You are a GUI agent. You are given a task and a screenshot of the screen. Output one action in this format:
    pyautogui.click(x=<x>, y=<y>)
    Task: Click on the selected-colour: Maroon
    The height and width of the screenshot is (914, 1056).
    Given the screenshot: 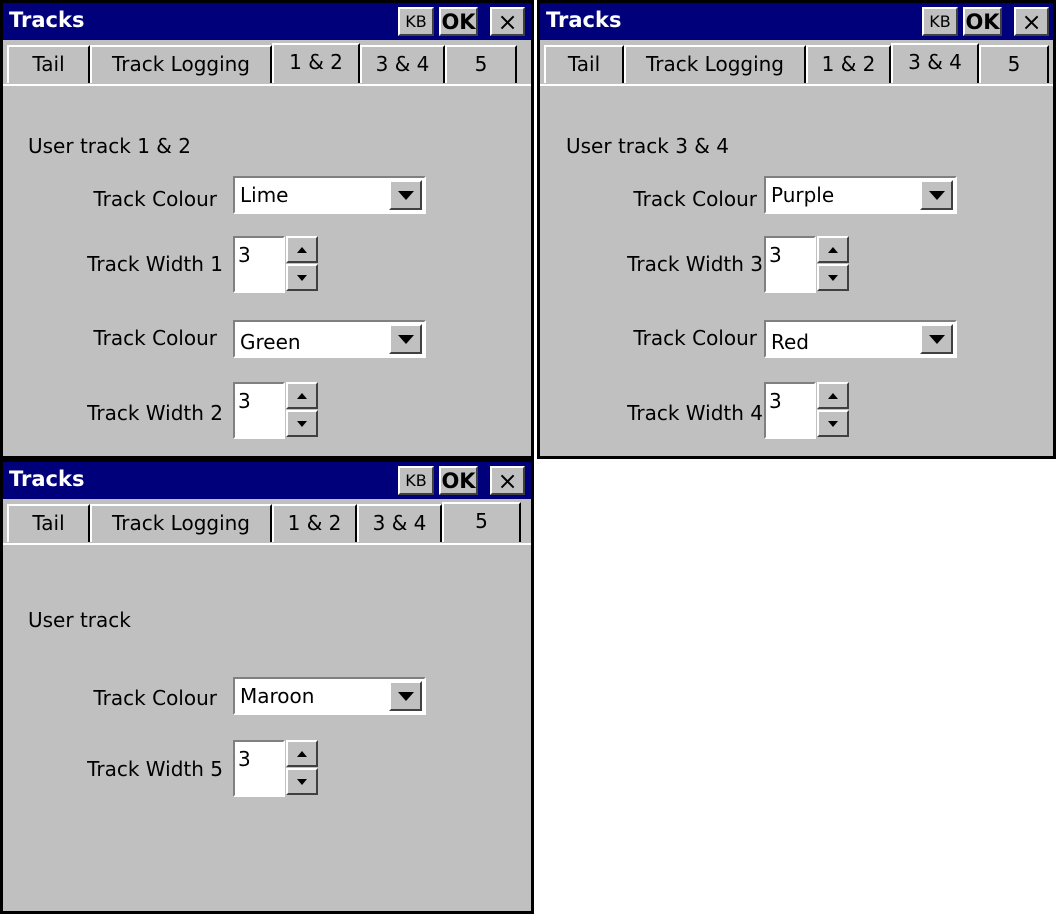 What is the action you would take?
    pyautogui.click(x=277, y=696)
    